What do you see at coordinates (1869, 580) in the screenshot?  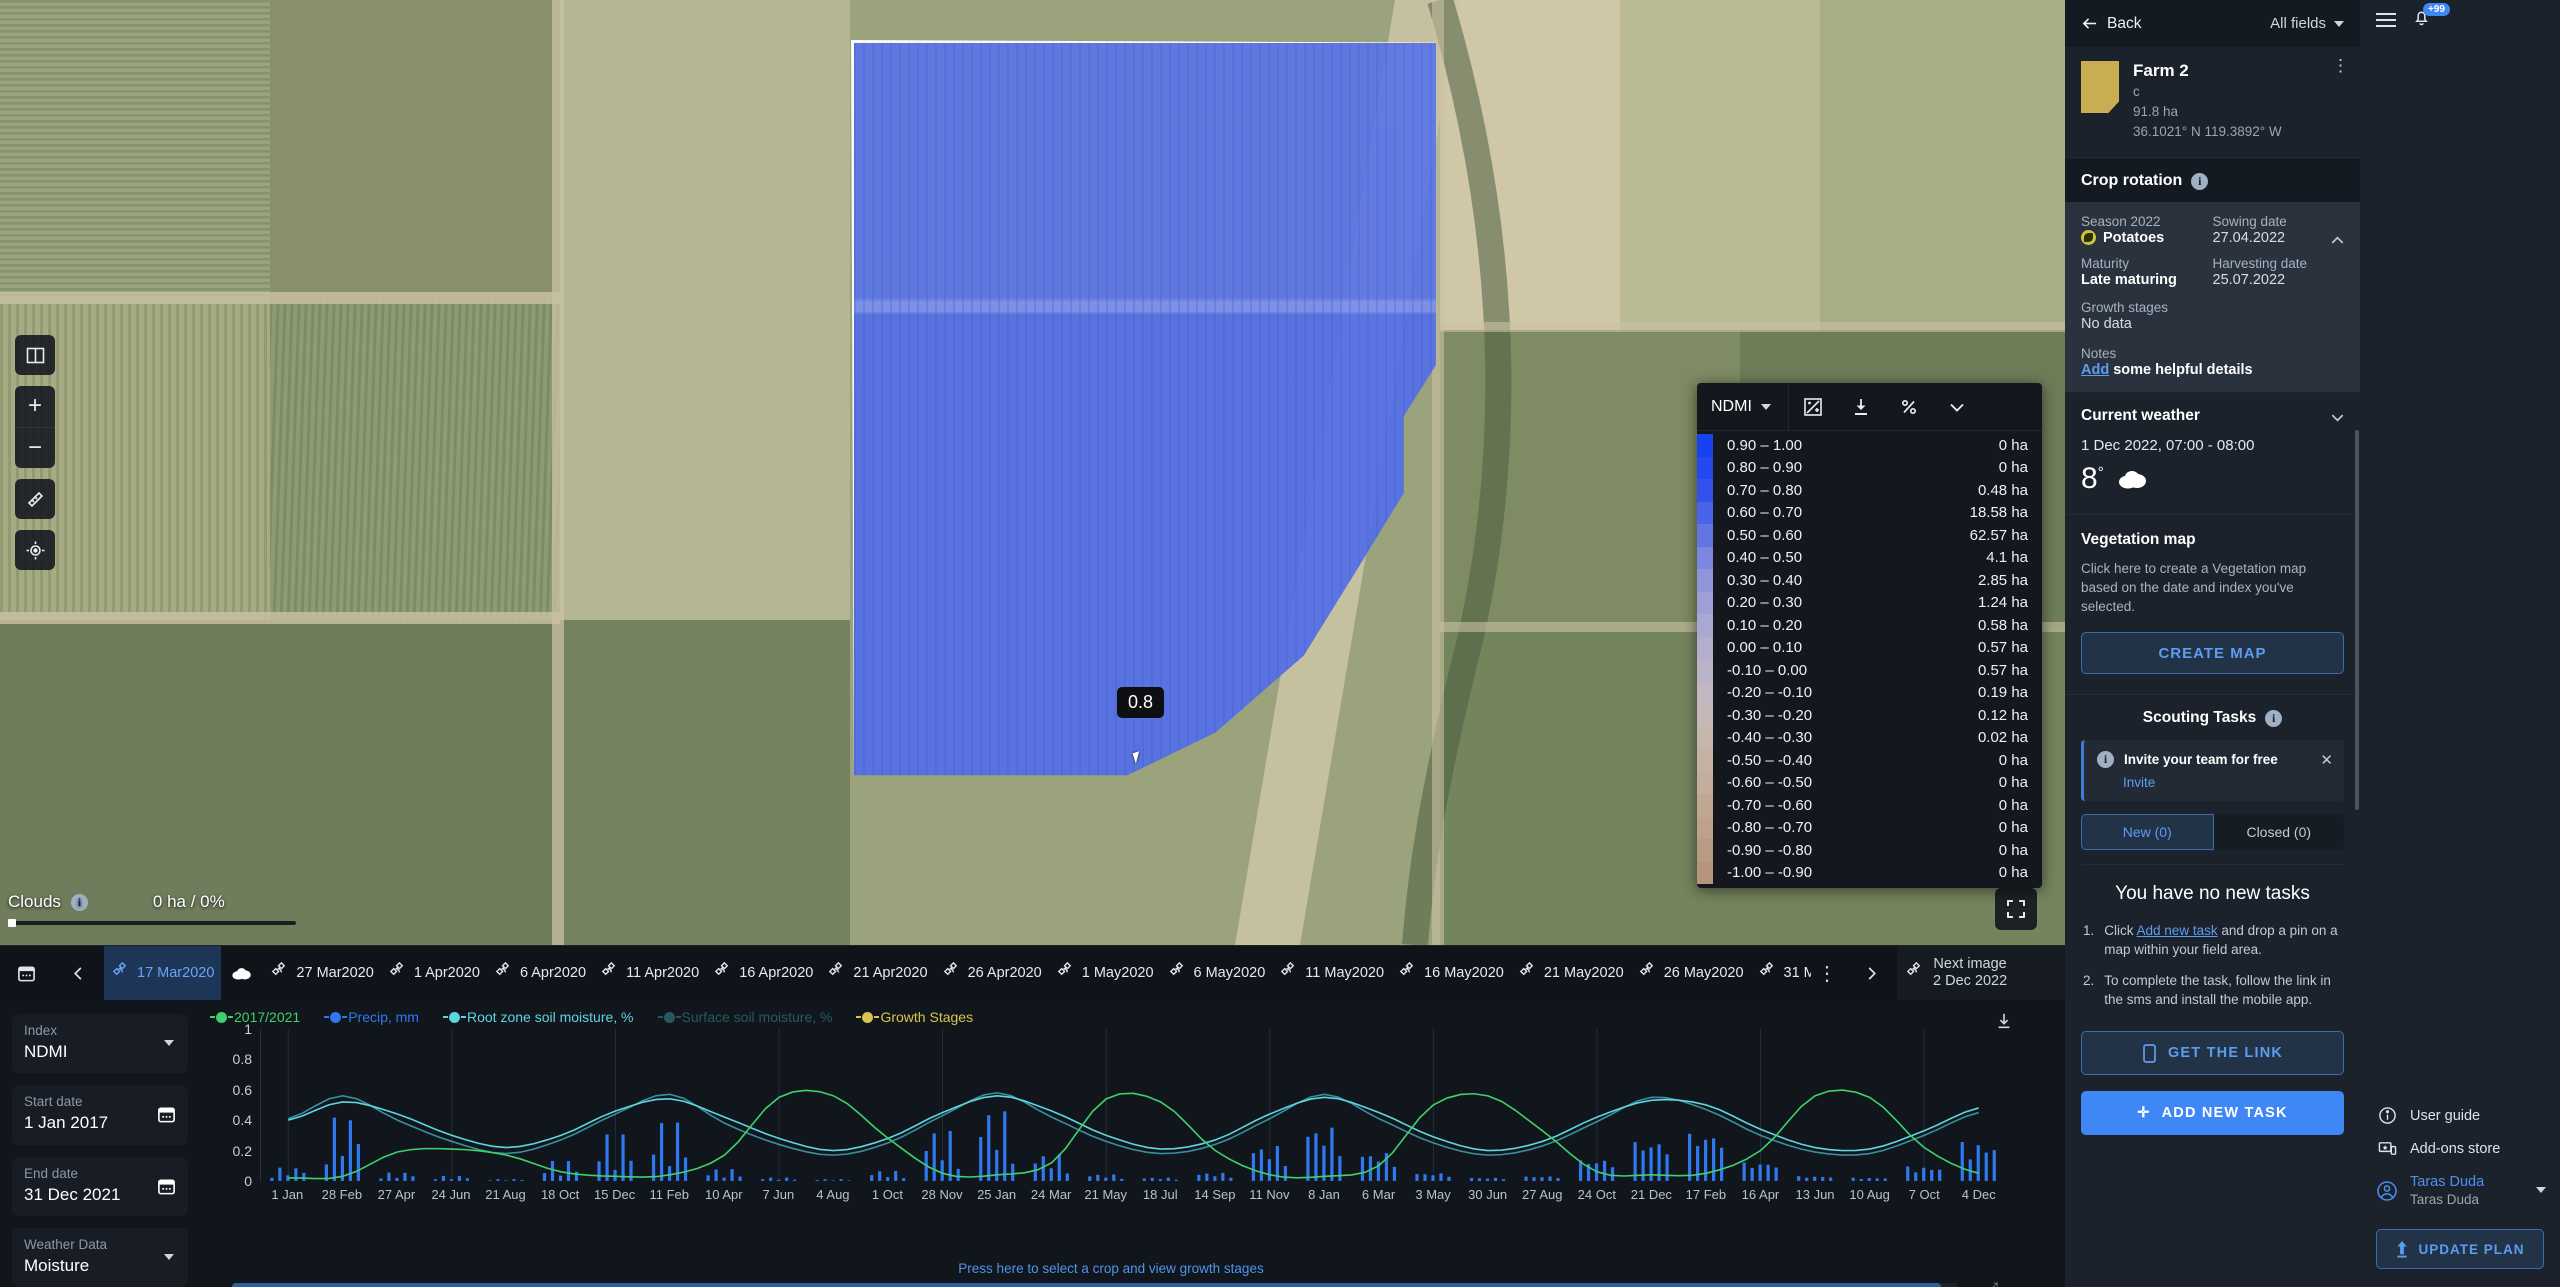 I see `legend-row: 0.30 – 0.40 2.85 ha` at bounding box center [1869, 580].